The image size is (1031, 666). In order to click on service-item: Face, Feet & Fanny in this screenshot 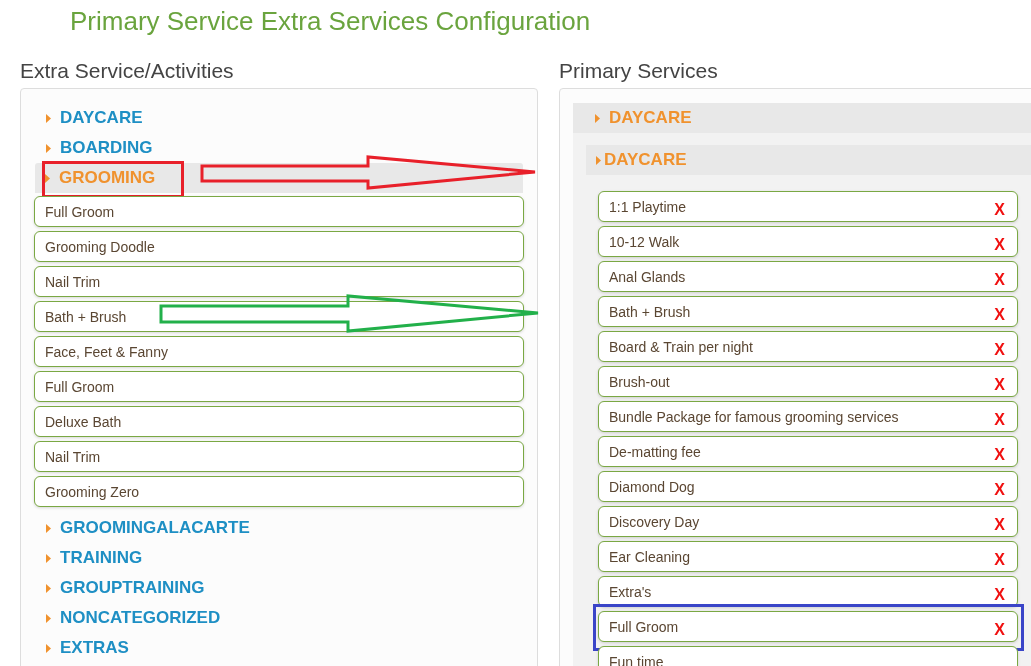, I will do `click(279, 351)`.